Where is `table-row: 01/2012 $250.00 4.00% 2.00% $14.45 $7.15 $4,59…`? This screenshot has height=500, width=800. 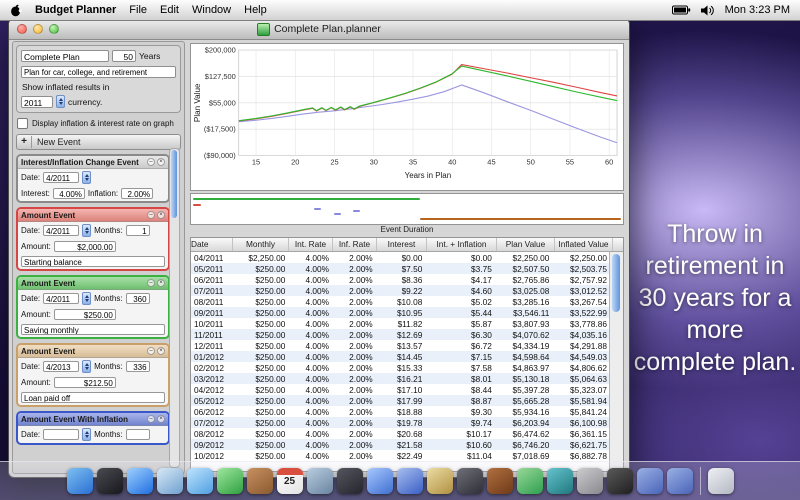
table-row: 01/2012 $250.00 4.00% 2.00% $14.45 $7.15 $4,59… is located at coordinates (400, 356).